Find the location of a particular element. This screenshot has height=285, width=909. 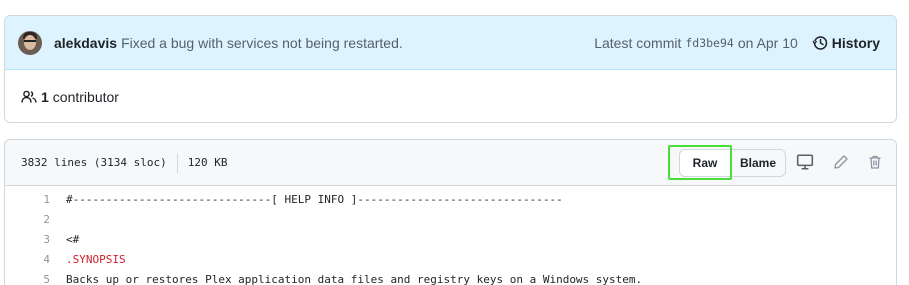

raw-blame-group: Raw Blame is located at coordinates (732, 163).